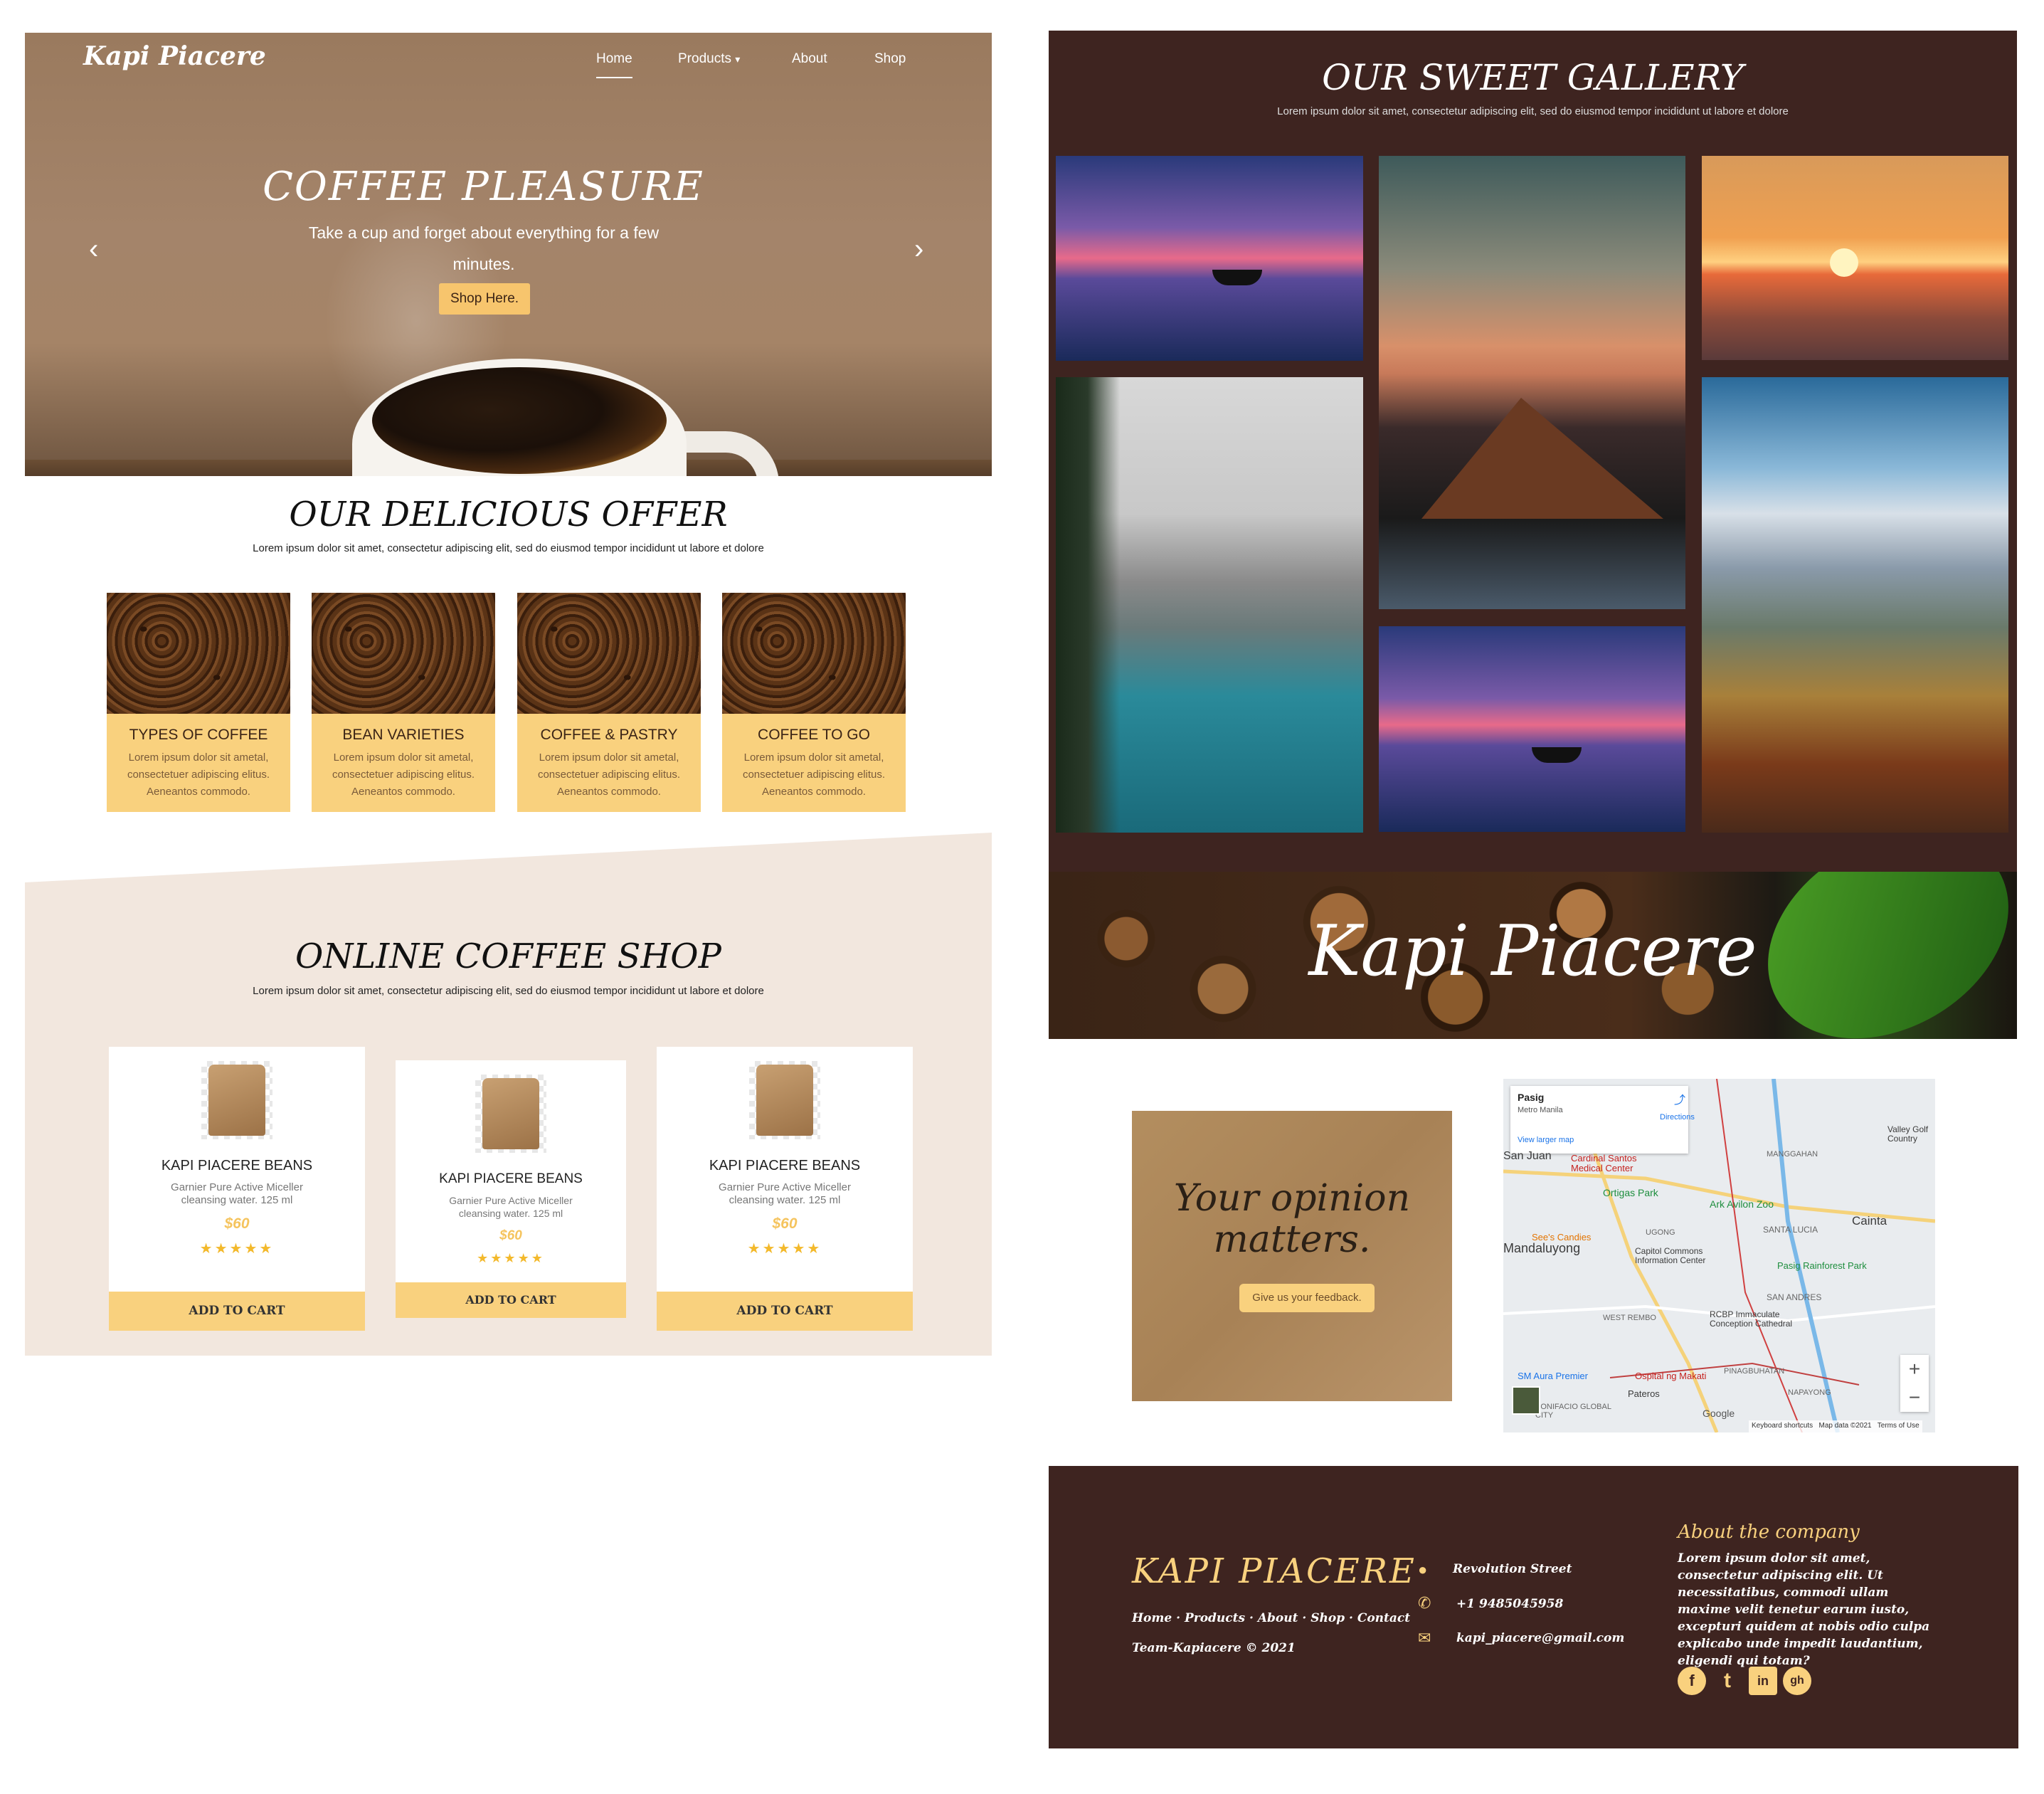 This screenshot has width=2044, height=1794. I want to click on gallery-image-mountain-sunset, so click(1532, 382).